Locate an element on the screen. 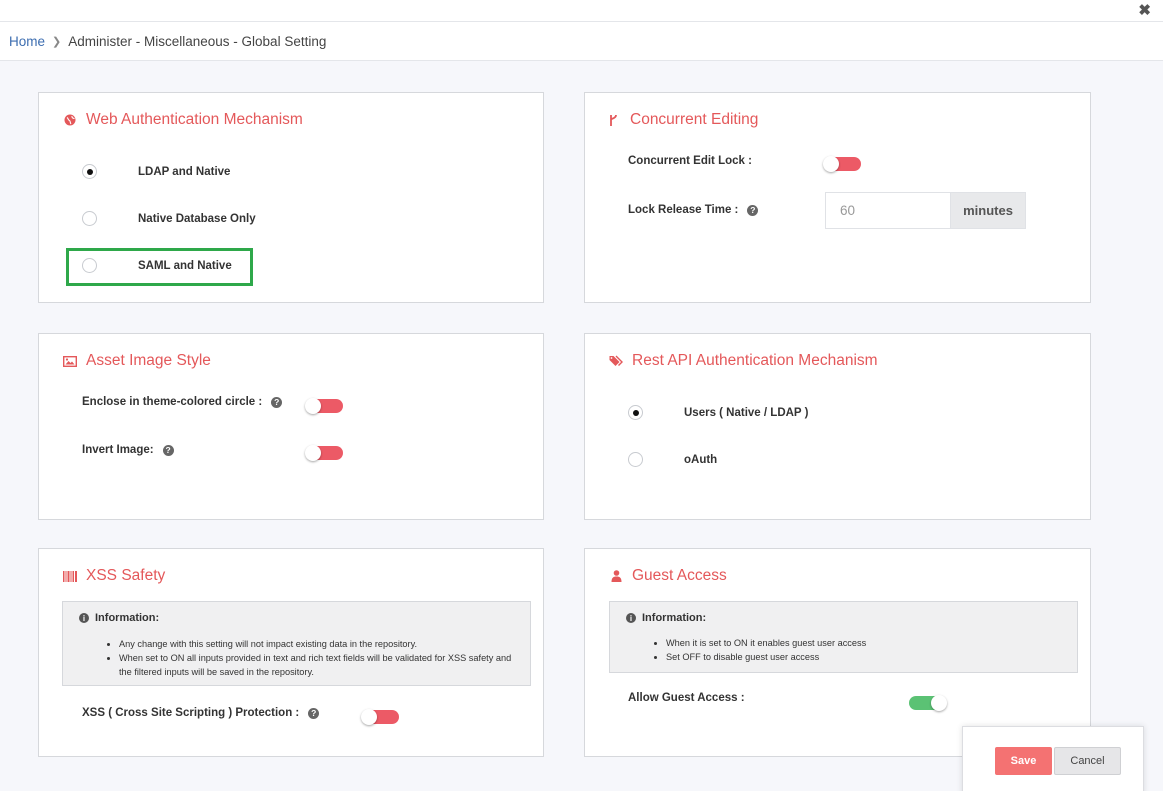  enclose-circle-text: Enclose in theme-colored circle : is located at coordinates (172, 402).